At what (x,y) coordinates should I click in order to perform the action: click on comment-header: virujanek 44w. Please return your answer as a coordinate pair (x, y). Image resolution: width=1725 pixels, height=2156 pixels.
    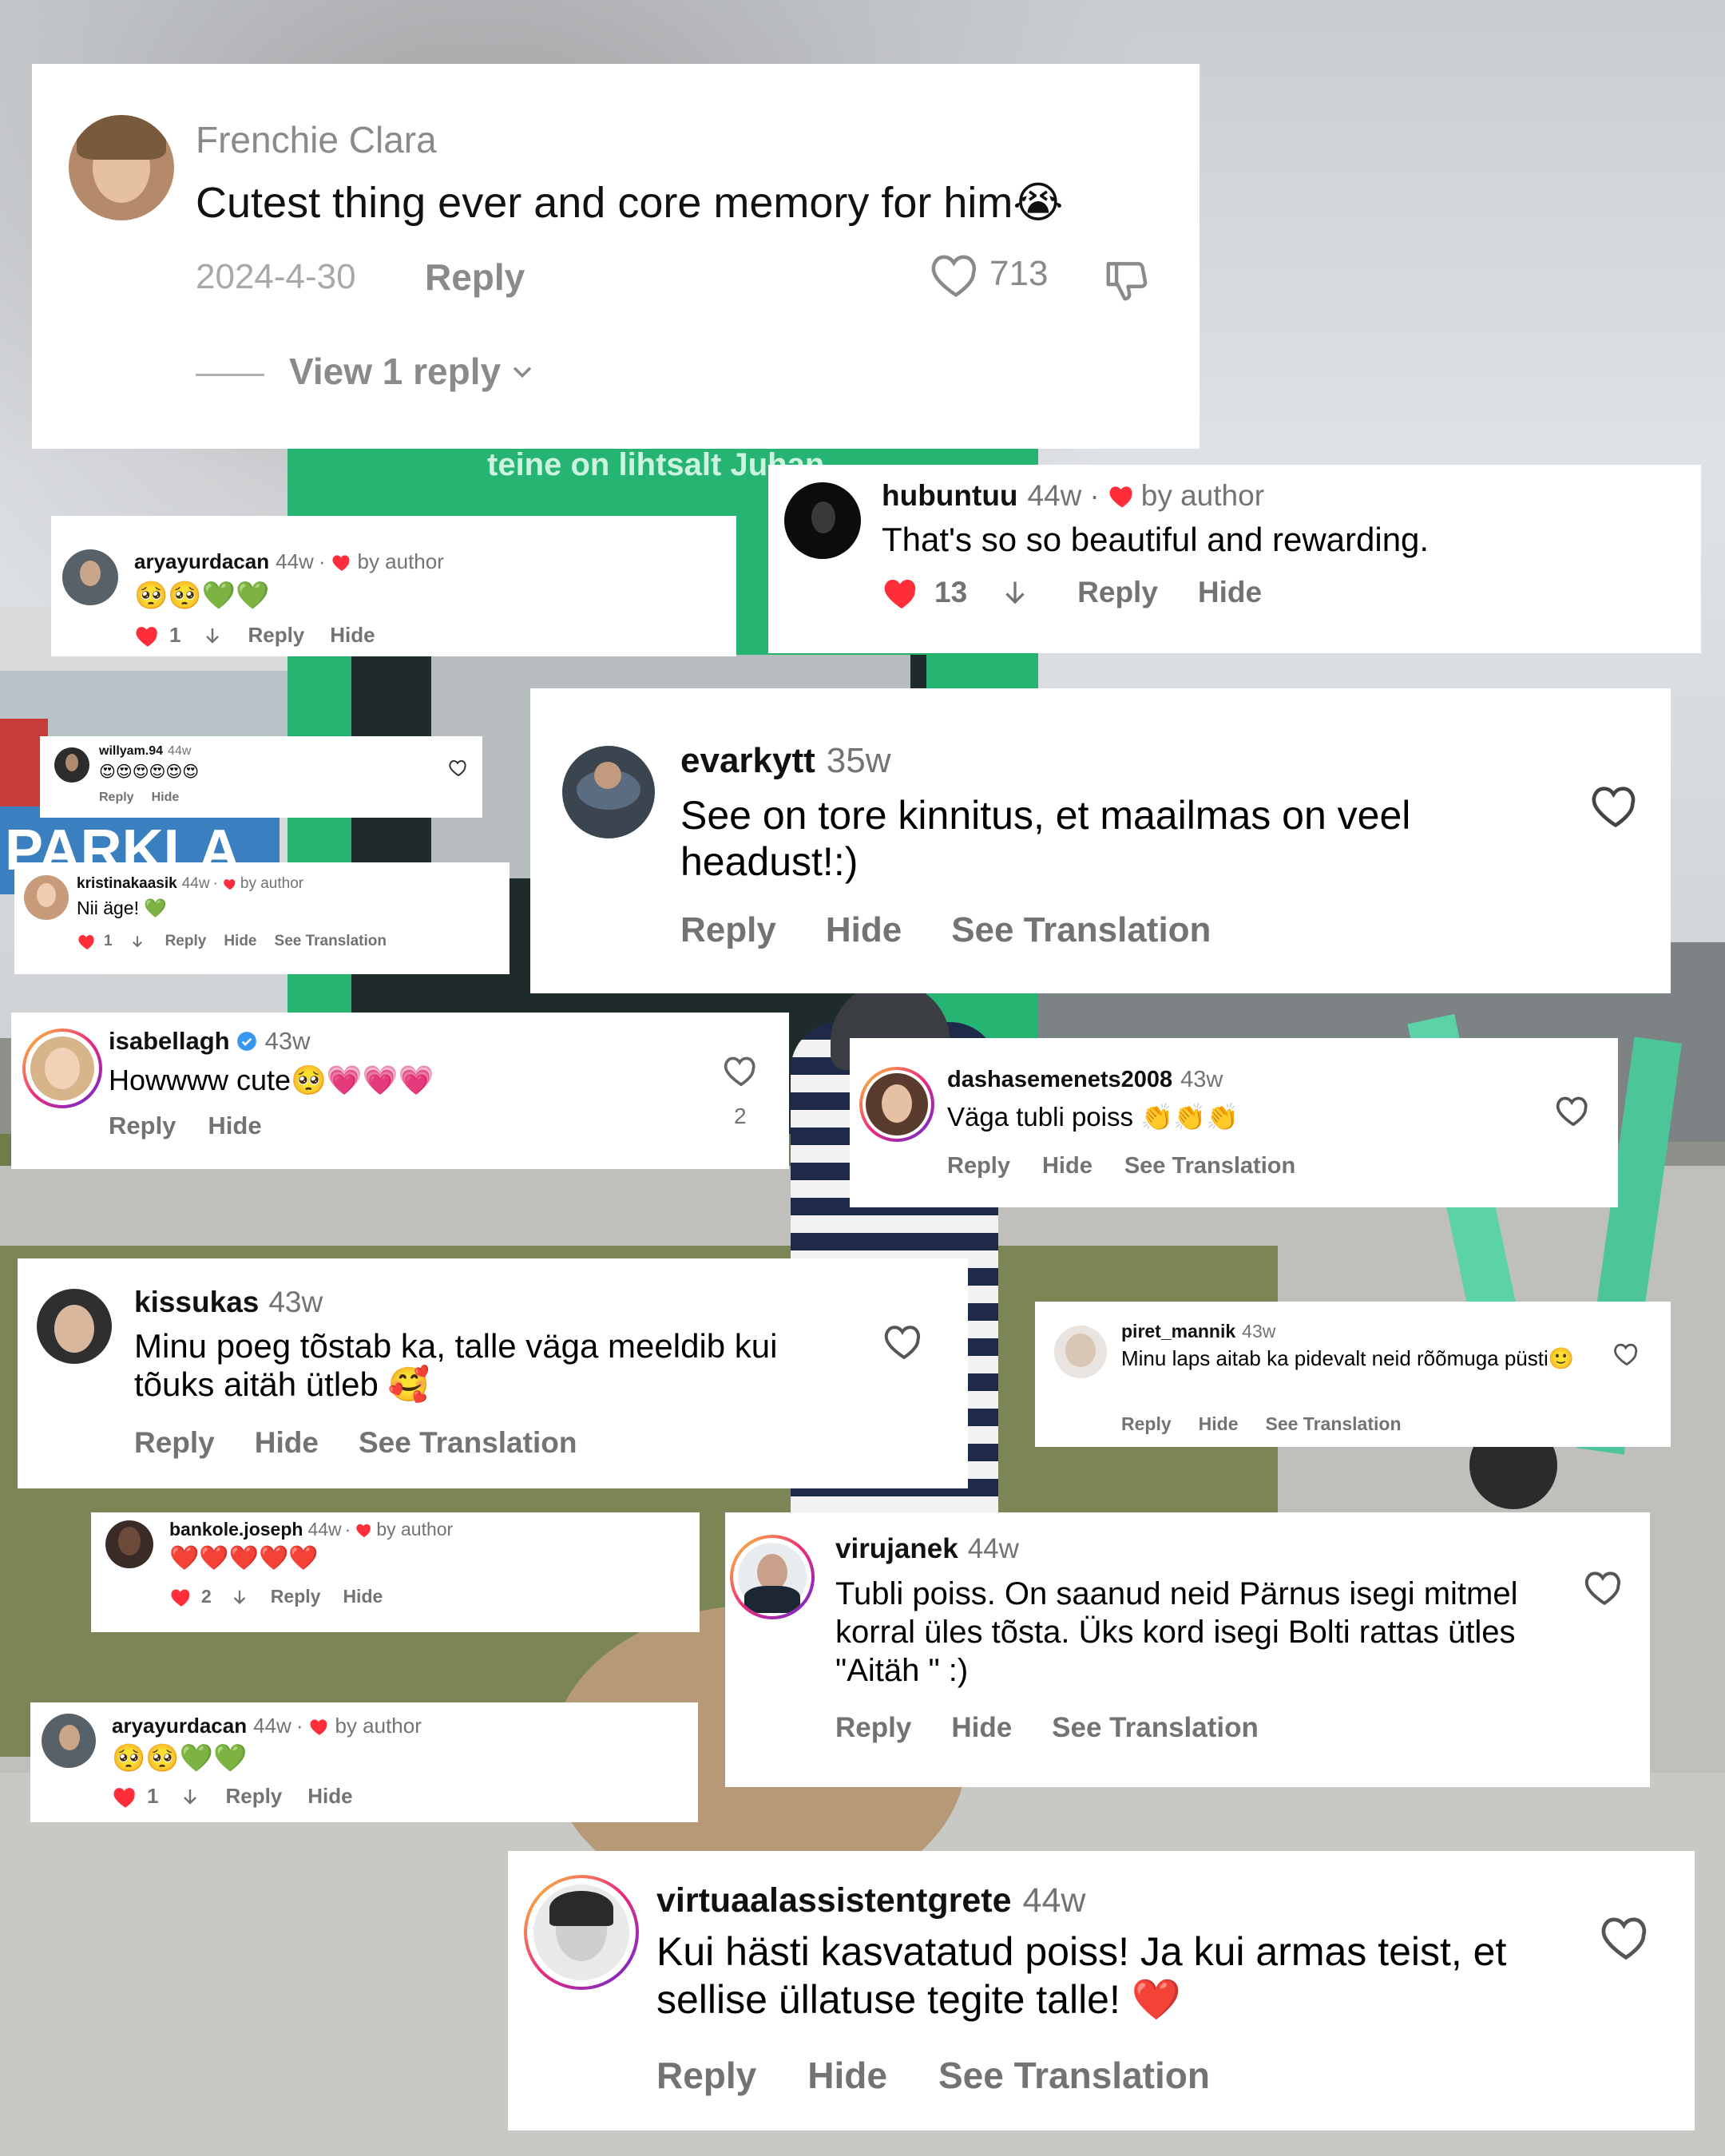
    Looking at the image, I should click on (927, 1549).